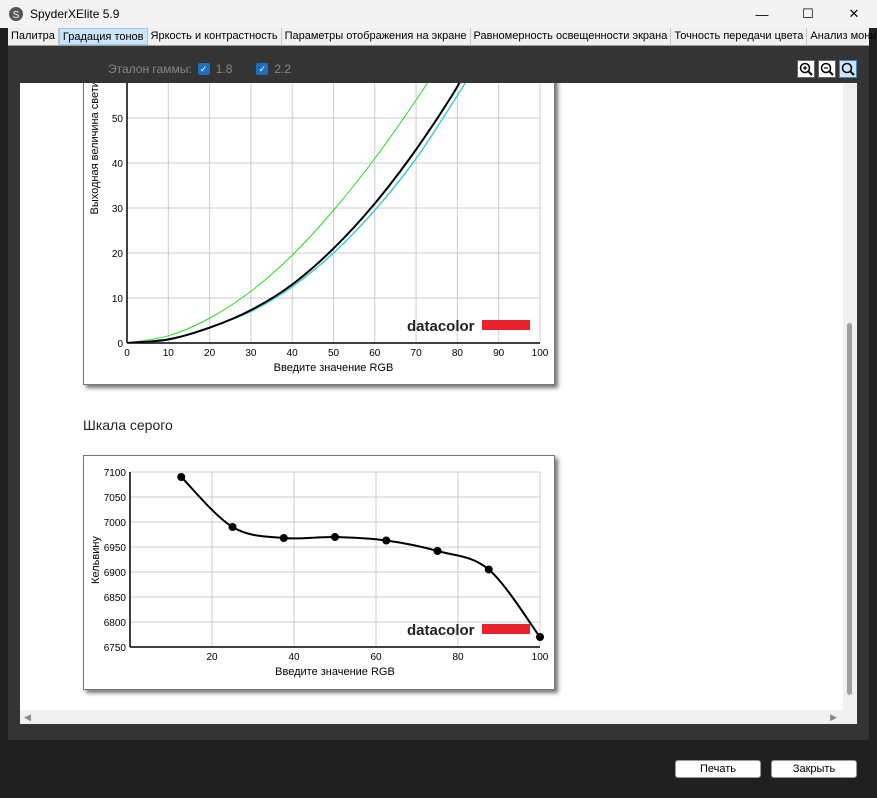 The height and width of the screenshot is (798, 877). Describe the element at coordinates (417, 353) in the screenshot. I see `x-tick-label: 70` at that location.